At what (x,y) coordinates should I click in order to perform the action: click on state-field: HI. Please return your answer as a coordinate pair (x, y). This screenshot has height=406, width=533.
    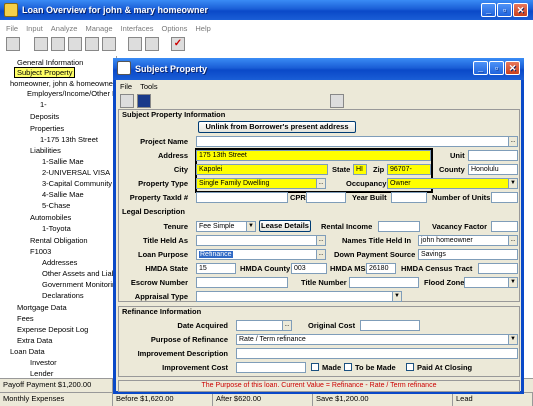
    Looking at the image, I should click on (360, 169).